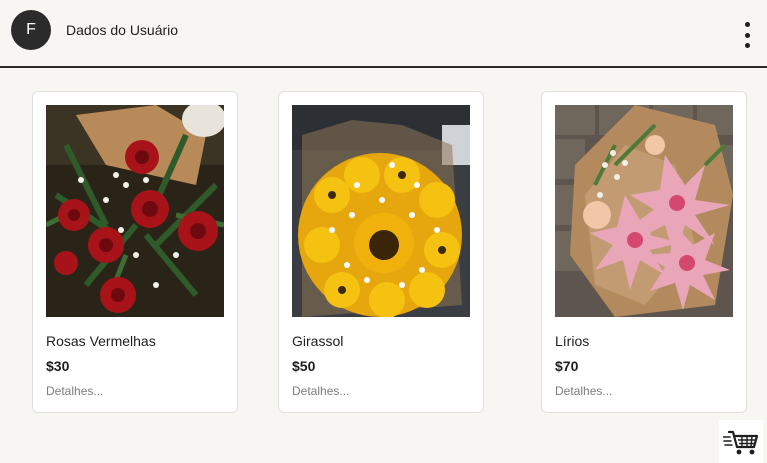 The width and height of the screenshot is (767, 463). Describe the element at coordinates (318, 341) in the screenshot. I see `product-name: Girassol` at that location.